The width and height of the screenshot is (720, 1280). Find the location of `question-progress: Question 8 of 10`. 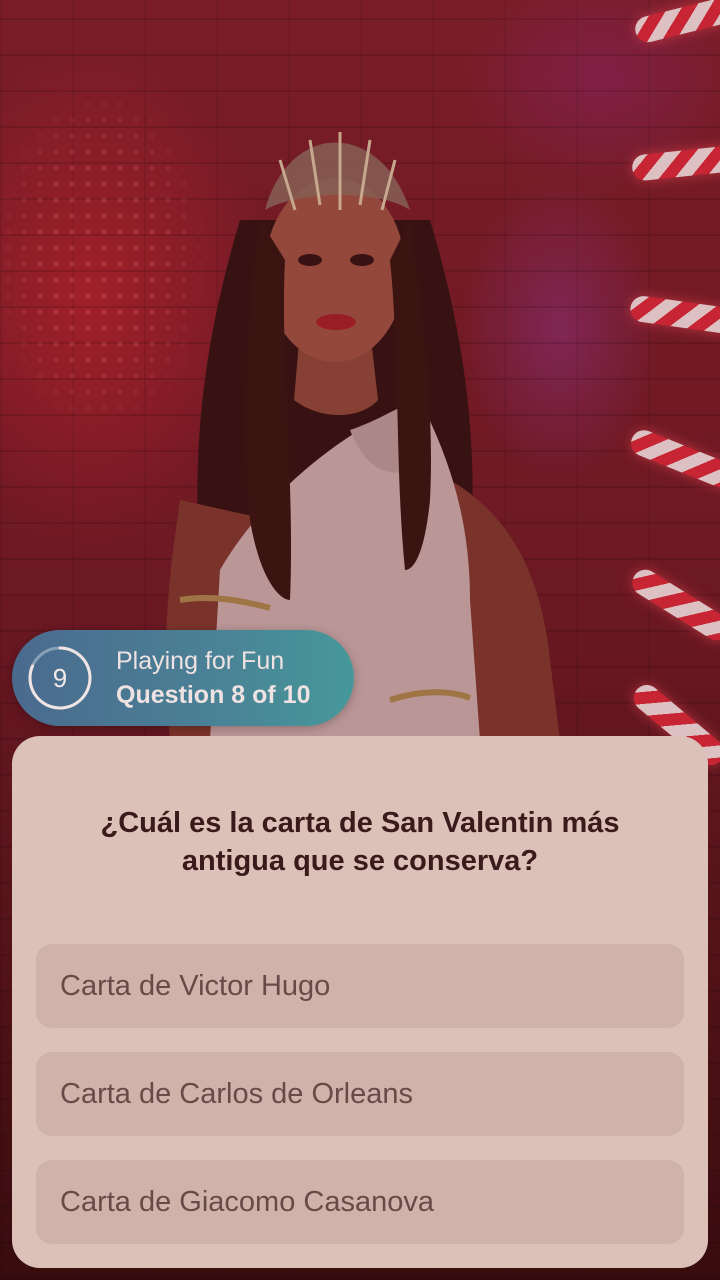

question-progress: Question 8 of 10 is located at coordinates (213, 695).